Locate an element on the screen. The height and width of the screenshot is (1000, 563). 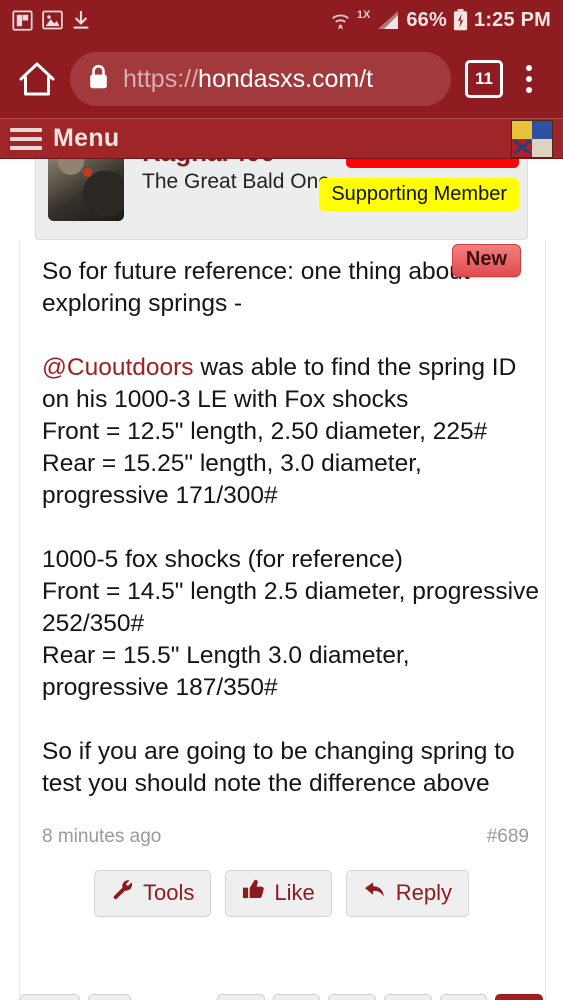
lock-icon is located at coordinates (98, 79).